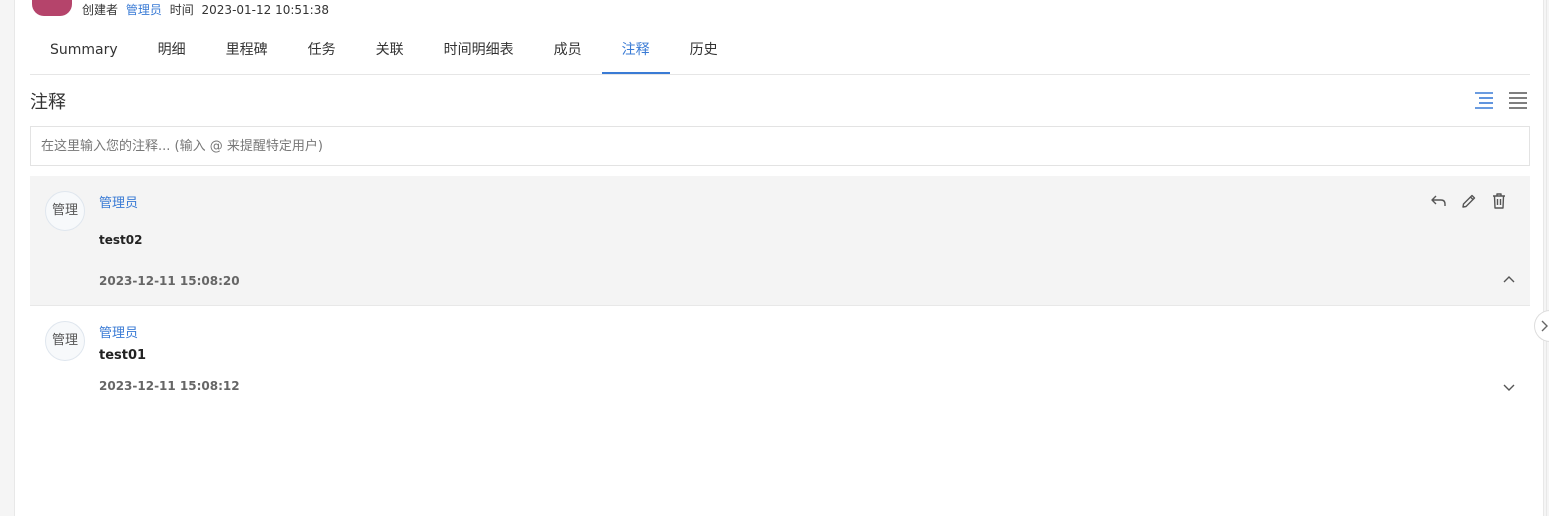 The image size is (1549, 516). Describe the element at coordinates (1509, 280) in the screenshot. I see `chevron-up-icon` at that location.